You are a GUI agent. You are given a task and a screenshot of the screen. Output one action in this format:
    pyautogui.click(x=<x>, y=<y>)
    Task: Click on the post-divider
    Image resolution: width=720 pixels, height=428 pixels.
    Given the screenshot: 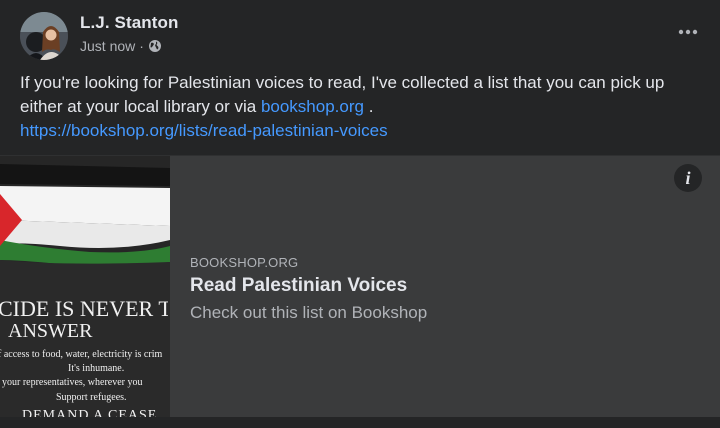 What is the action you would take?
    pyautogui.click(x=360, y=422)
    